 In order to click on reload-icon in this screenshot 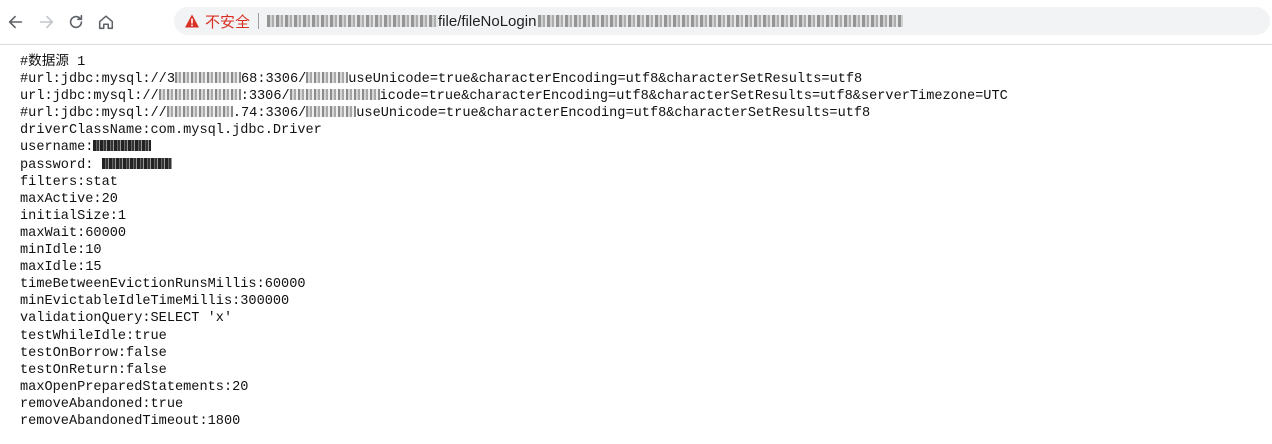, I will do `click(76, 21)`.